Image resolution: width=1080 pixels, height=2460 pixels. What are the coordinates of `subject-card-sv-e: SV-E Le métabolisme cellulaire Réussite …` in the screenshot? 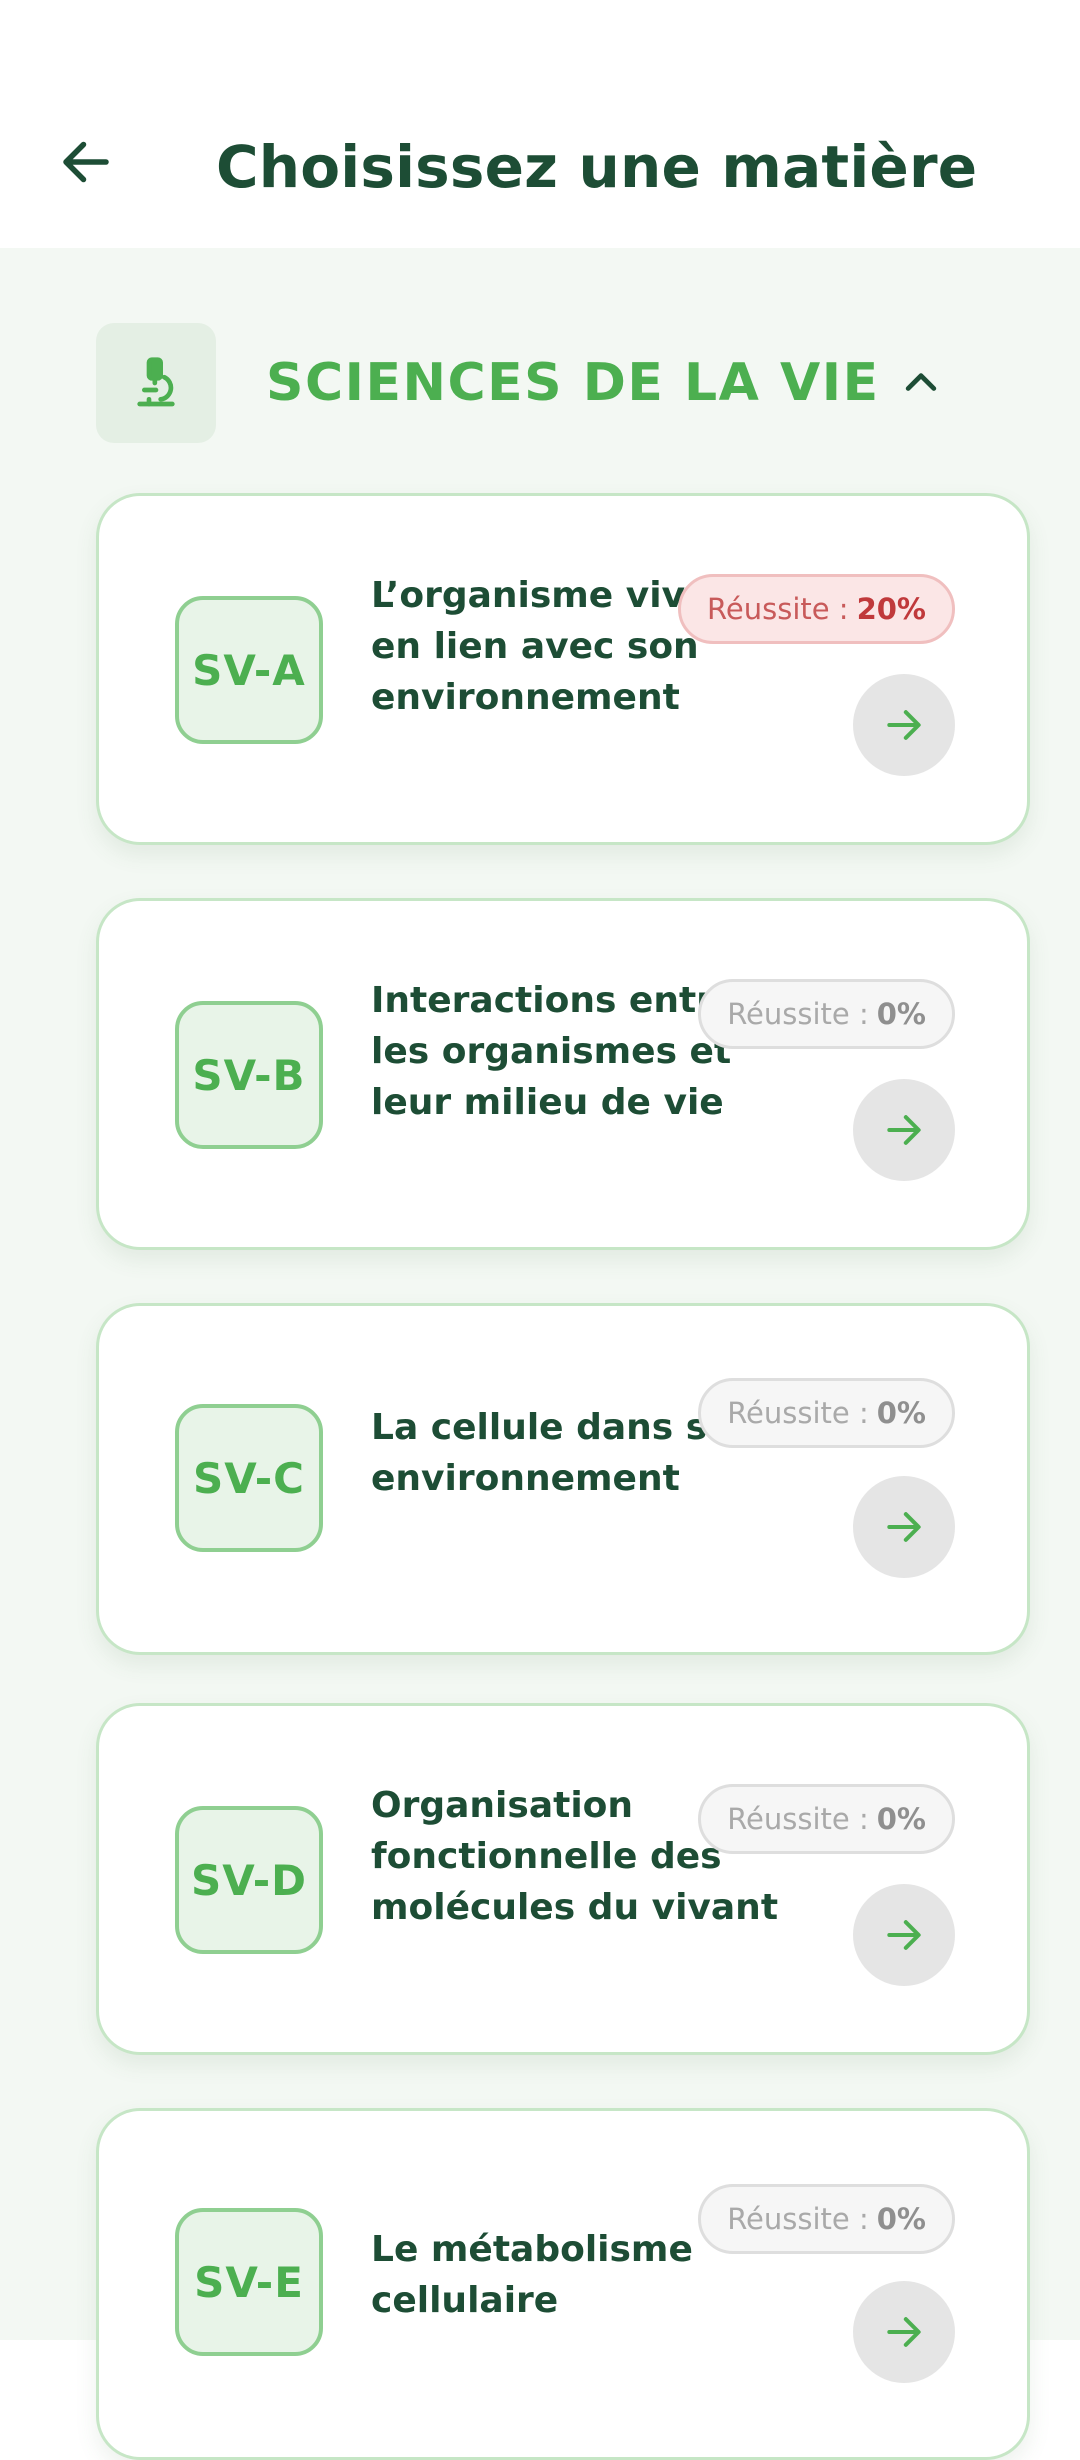 It's located at (563, 2284).